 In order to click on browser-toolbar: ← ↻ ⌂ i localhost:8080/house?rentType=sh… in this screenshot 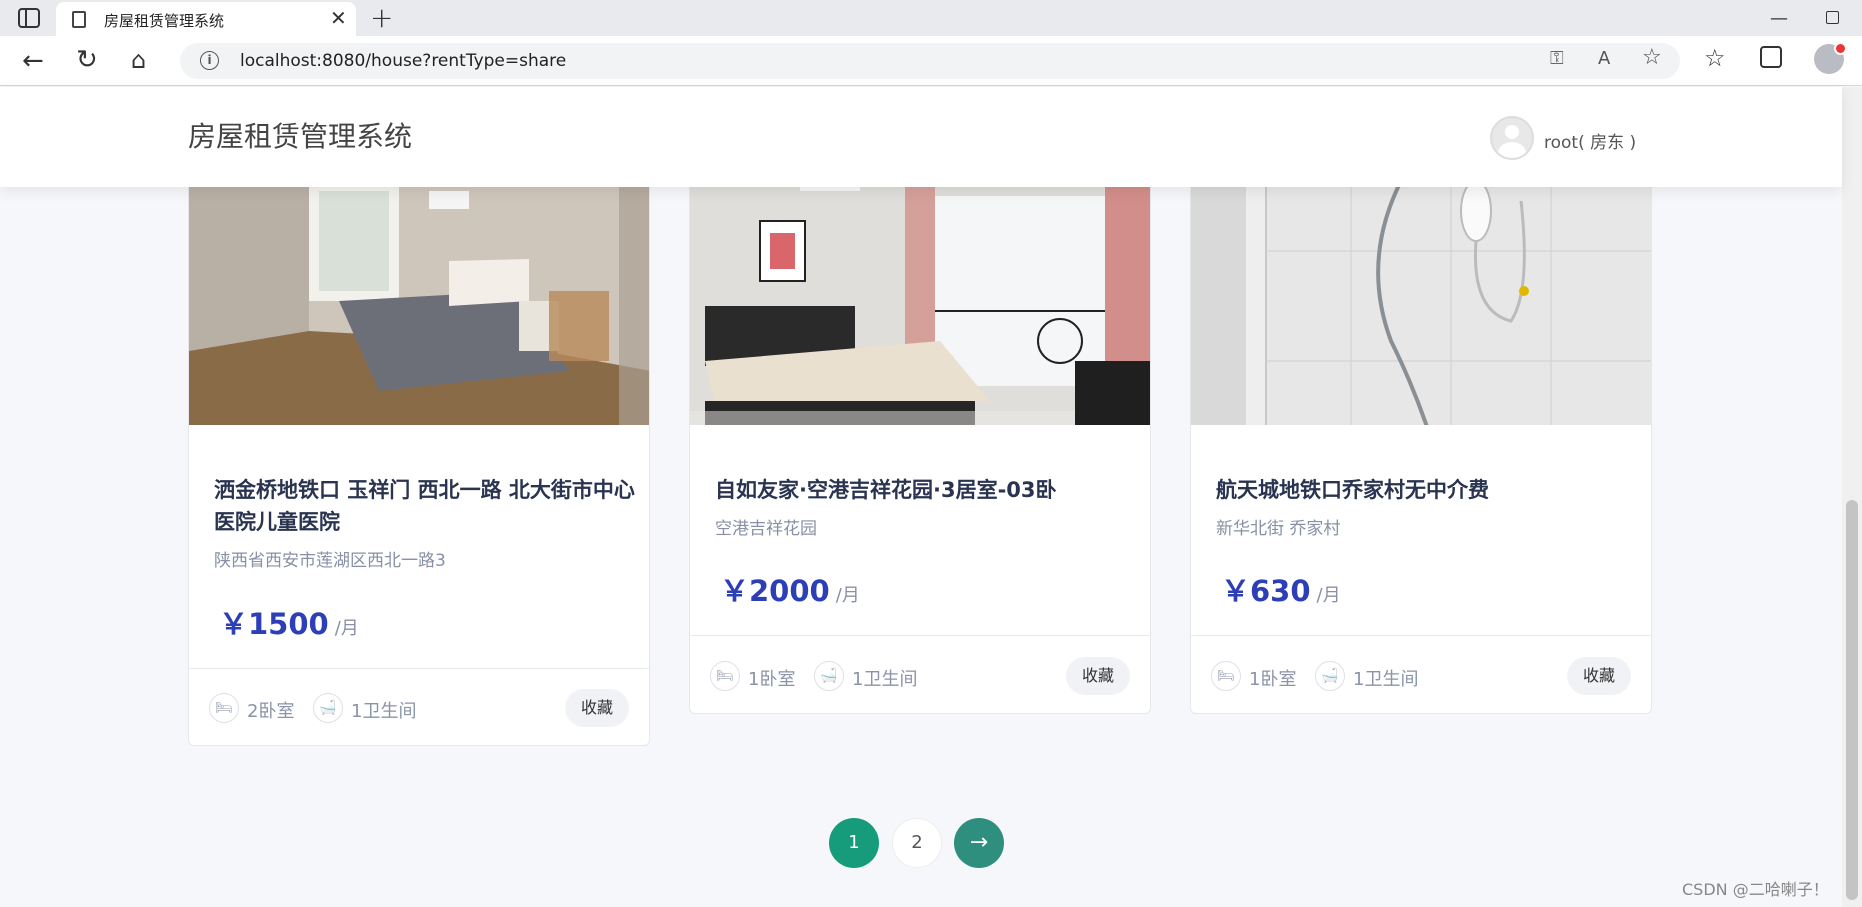, I will do `click(931, 61)`.